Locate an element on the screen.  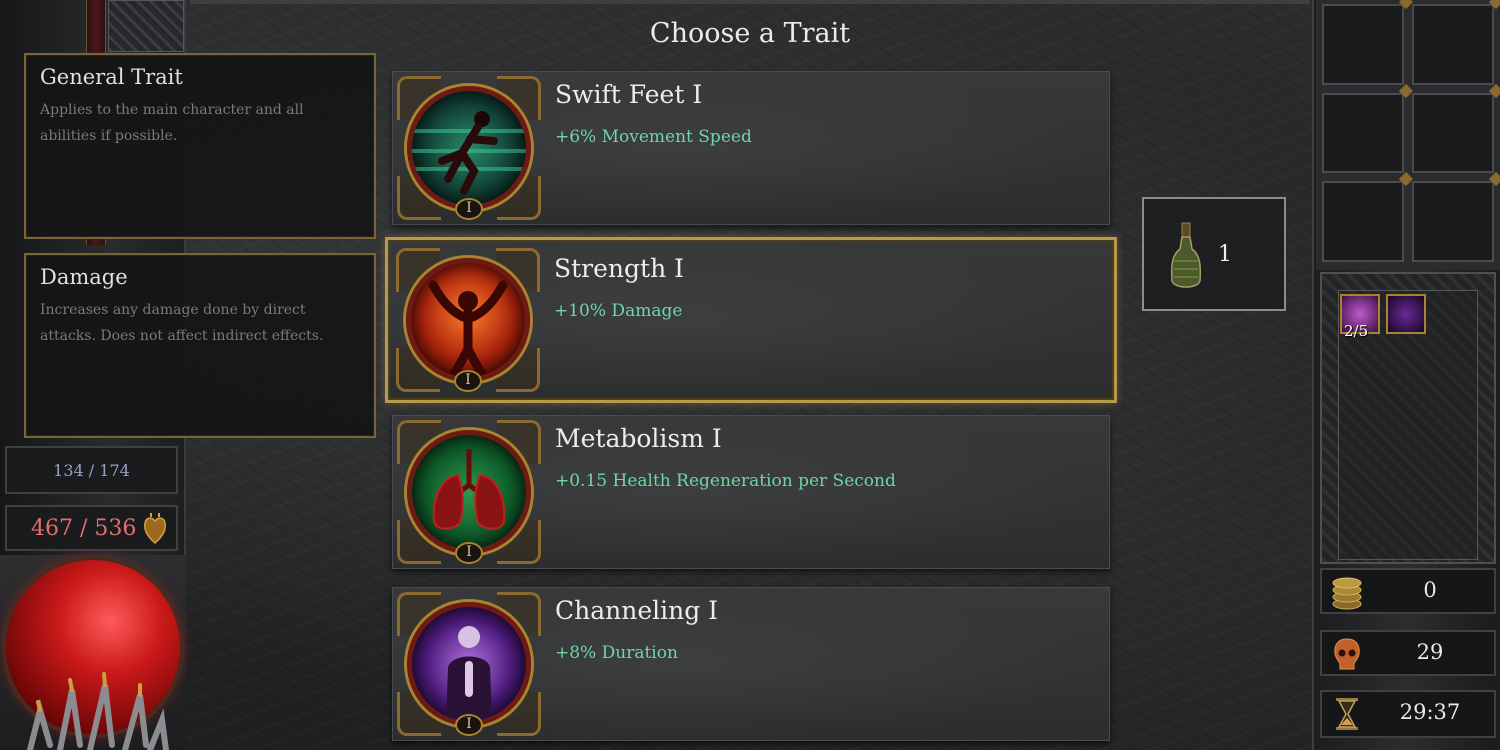
potion-slot: 1 is located at coordinates (1214, 254).